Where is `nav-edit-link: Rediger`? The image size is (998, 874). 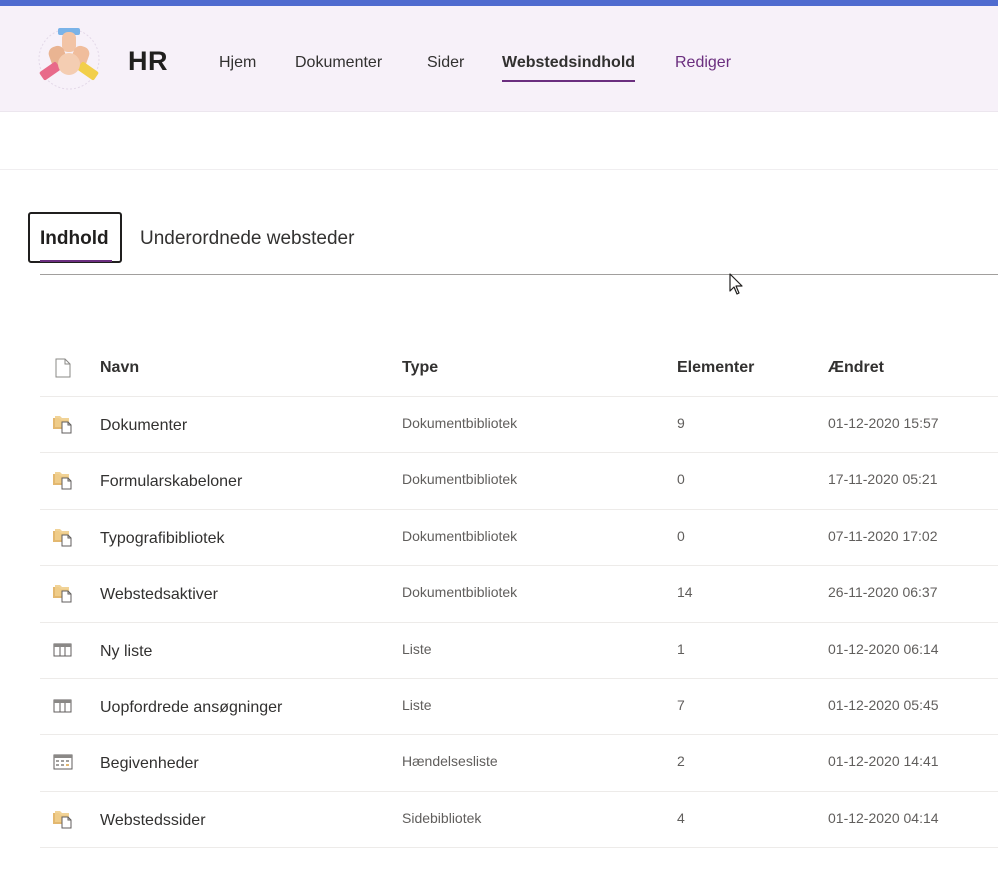 nav-edit-link: Rediger is located at coordinates (703, 63).